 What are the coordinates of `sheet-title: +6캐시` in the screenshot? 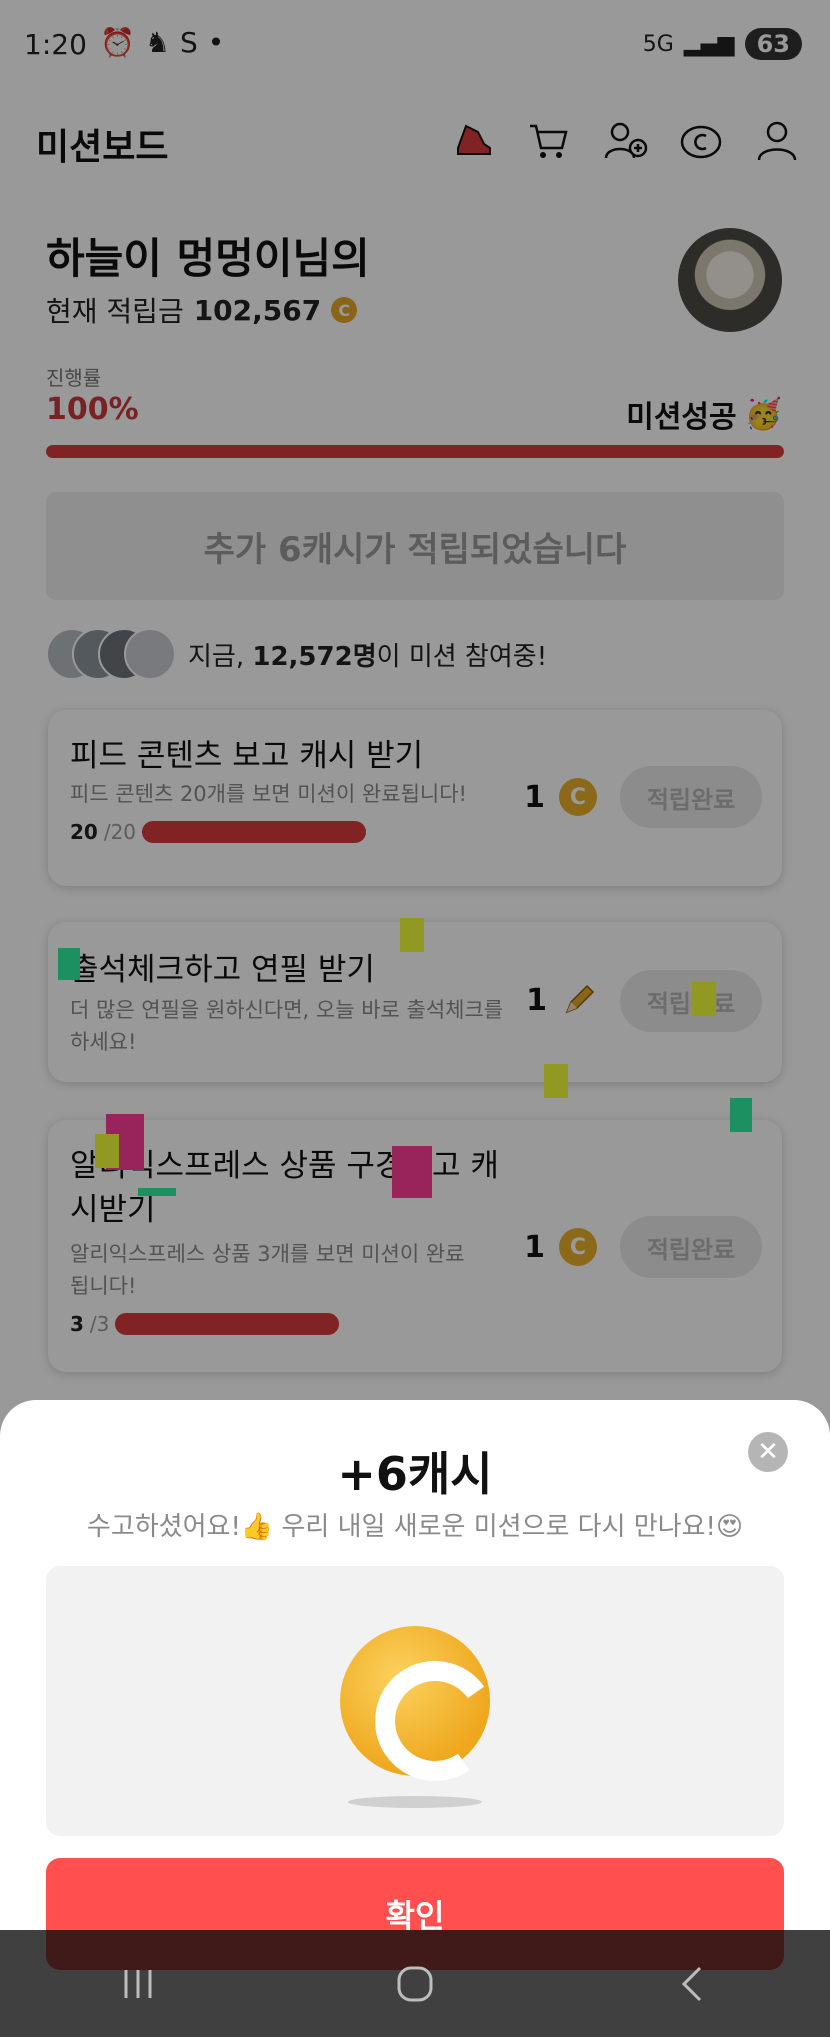 It's located at (415, 1474).